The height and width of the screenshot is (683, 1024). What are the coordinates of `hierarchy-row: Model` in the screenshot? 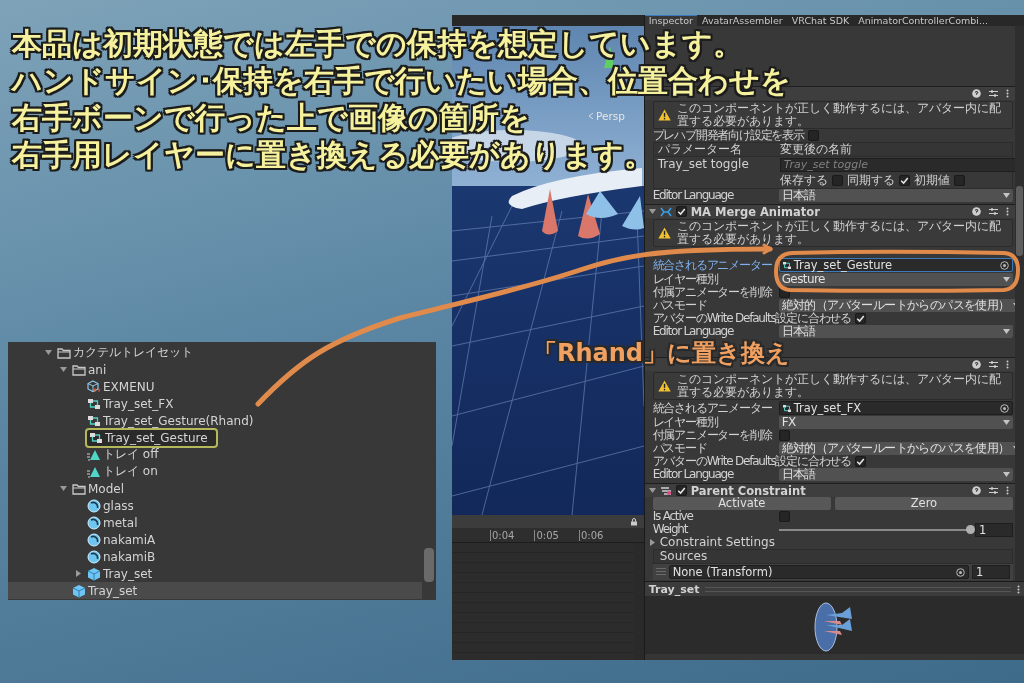 It's located at (215, 488).